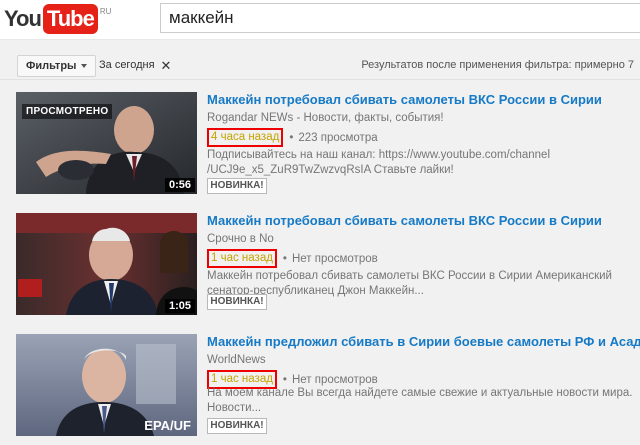  I want to click on video-meta: 4 часа назад • 223 просмотра, so click(292, 137).